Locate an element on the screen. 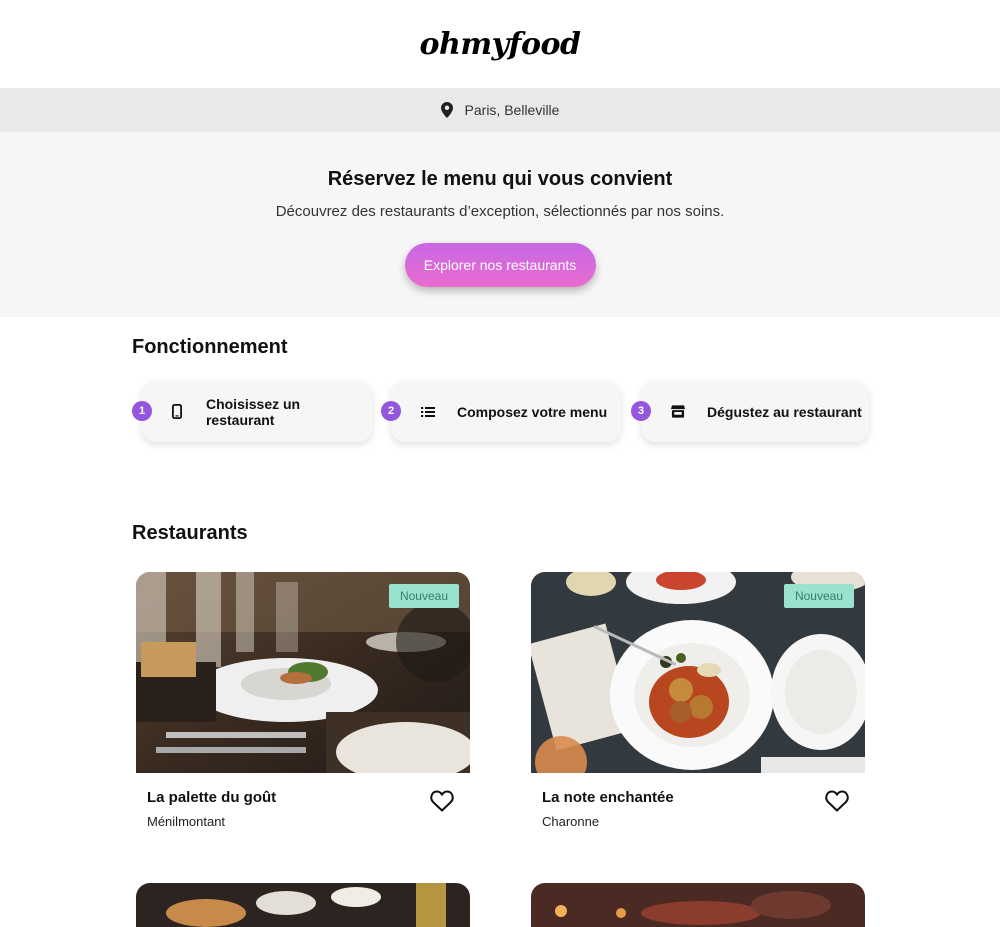  location-bar: Paris, Belleville is located at coordinates (500, 110).